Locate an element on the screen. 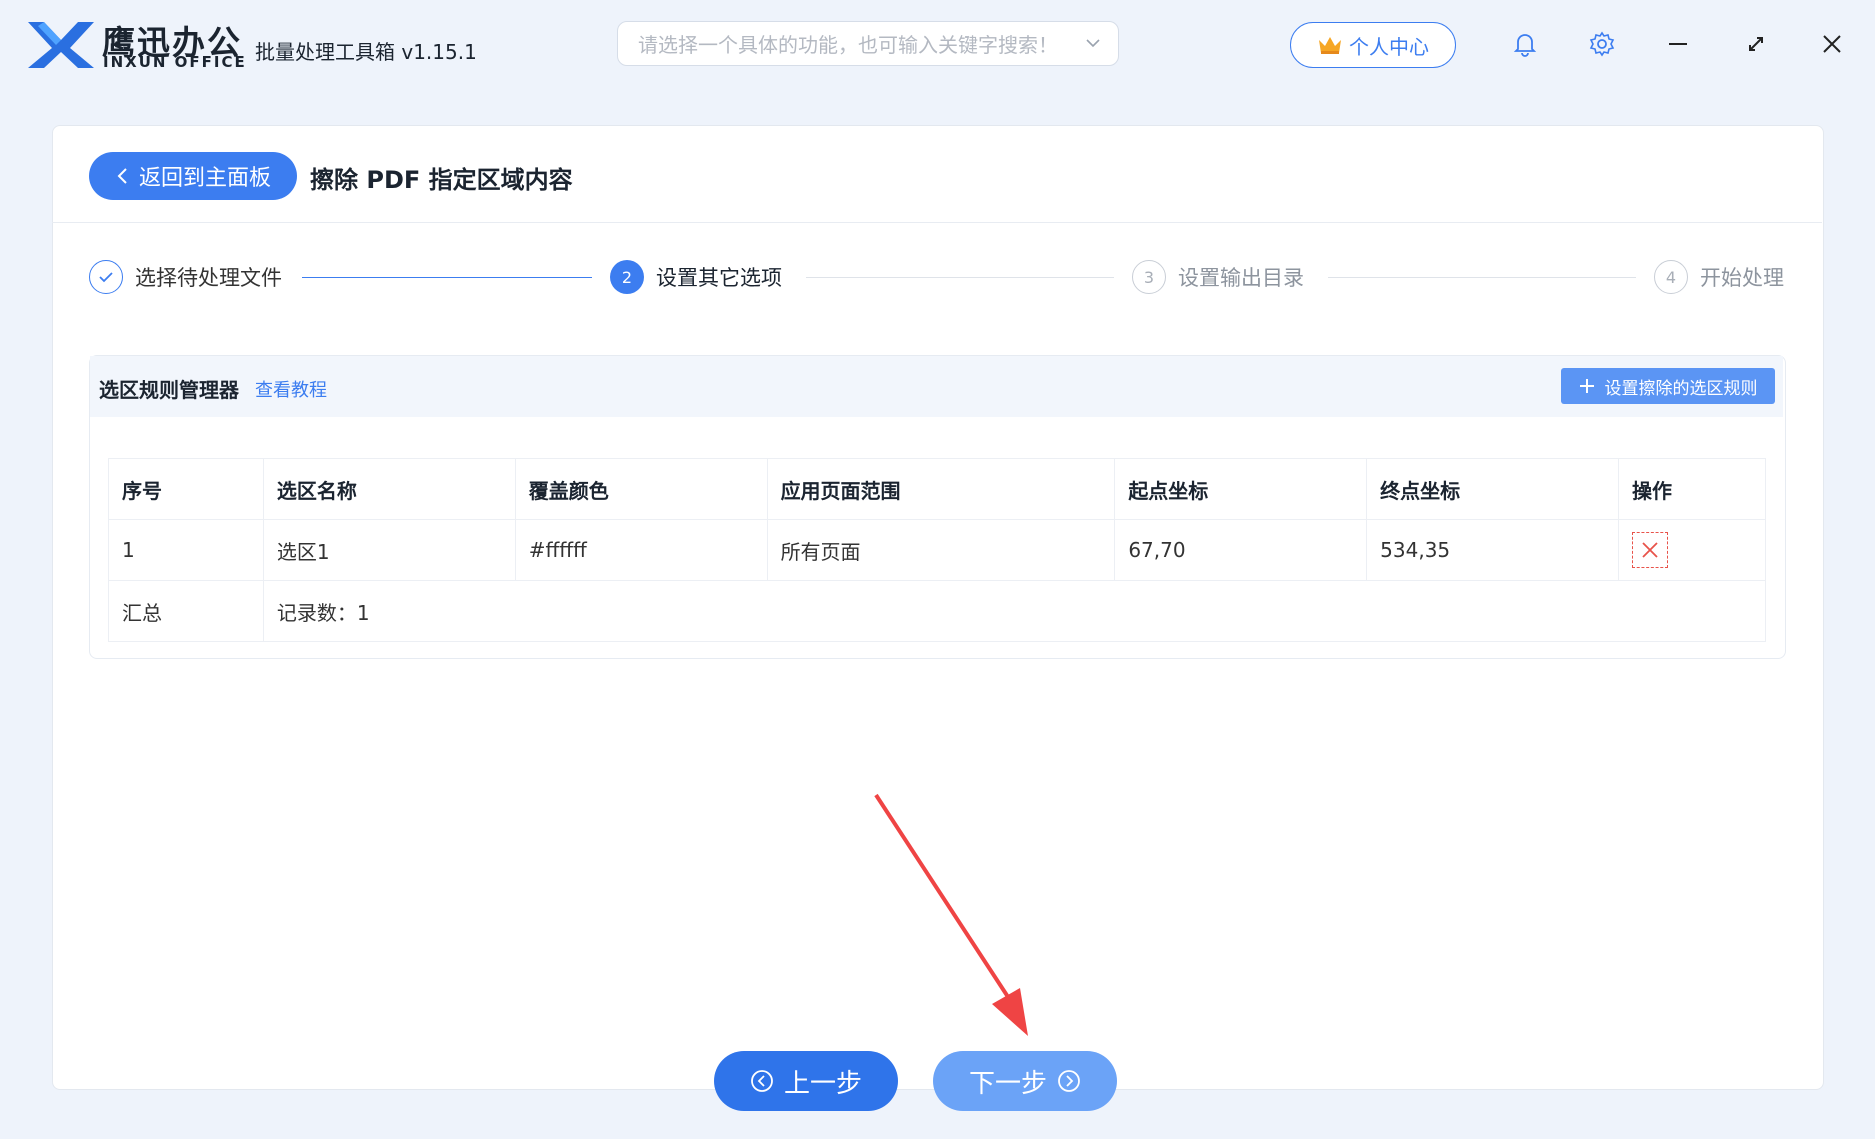  chevron-down-icon is located at coordinates (1093, 43).